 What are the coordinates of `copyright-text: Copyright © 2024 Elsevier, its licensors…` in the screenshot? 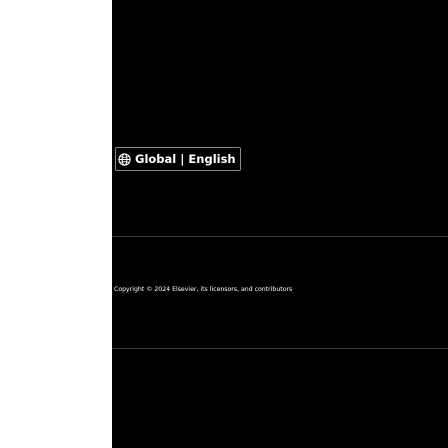 It's located at (203, 289).